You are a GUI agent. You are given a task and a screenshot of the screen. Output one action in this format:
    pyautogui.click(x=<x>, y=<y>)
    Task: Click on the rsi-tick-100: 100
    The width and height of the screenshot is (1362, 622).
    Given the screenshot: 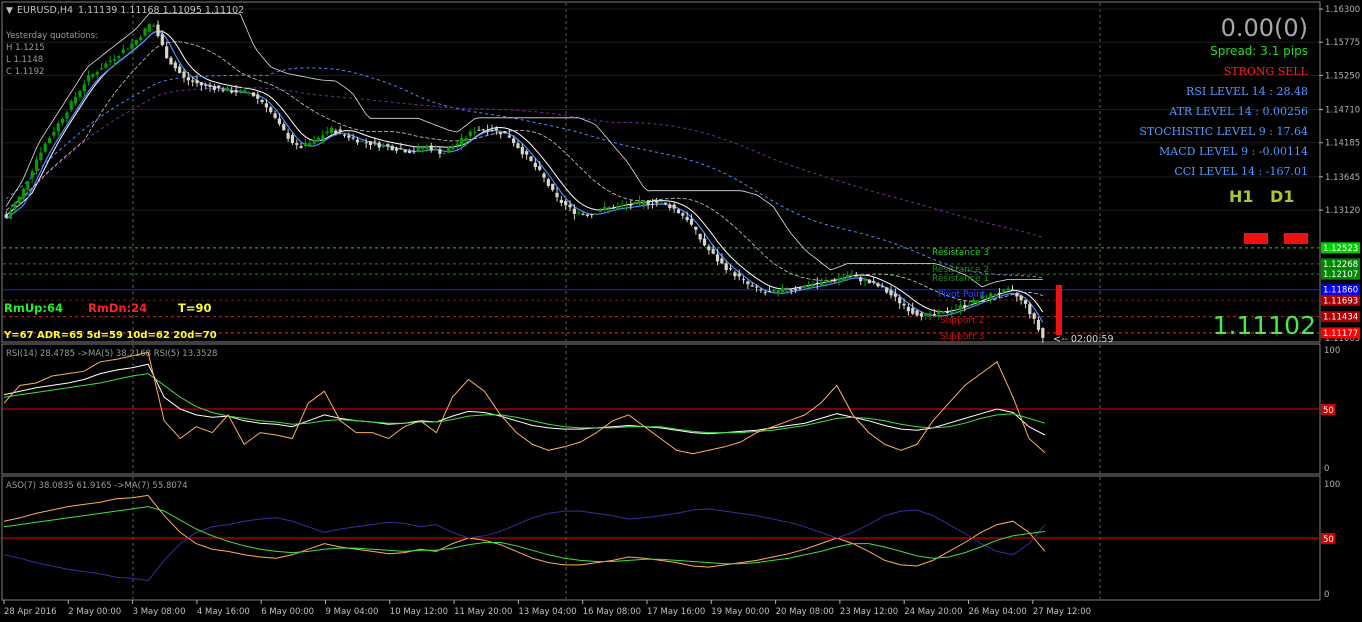 What is the action you would take?
    pyautogui.click(x=1332, y=351)
    